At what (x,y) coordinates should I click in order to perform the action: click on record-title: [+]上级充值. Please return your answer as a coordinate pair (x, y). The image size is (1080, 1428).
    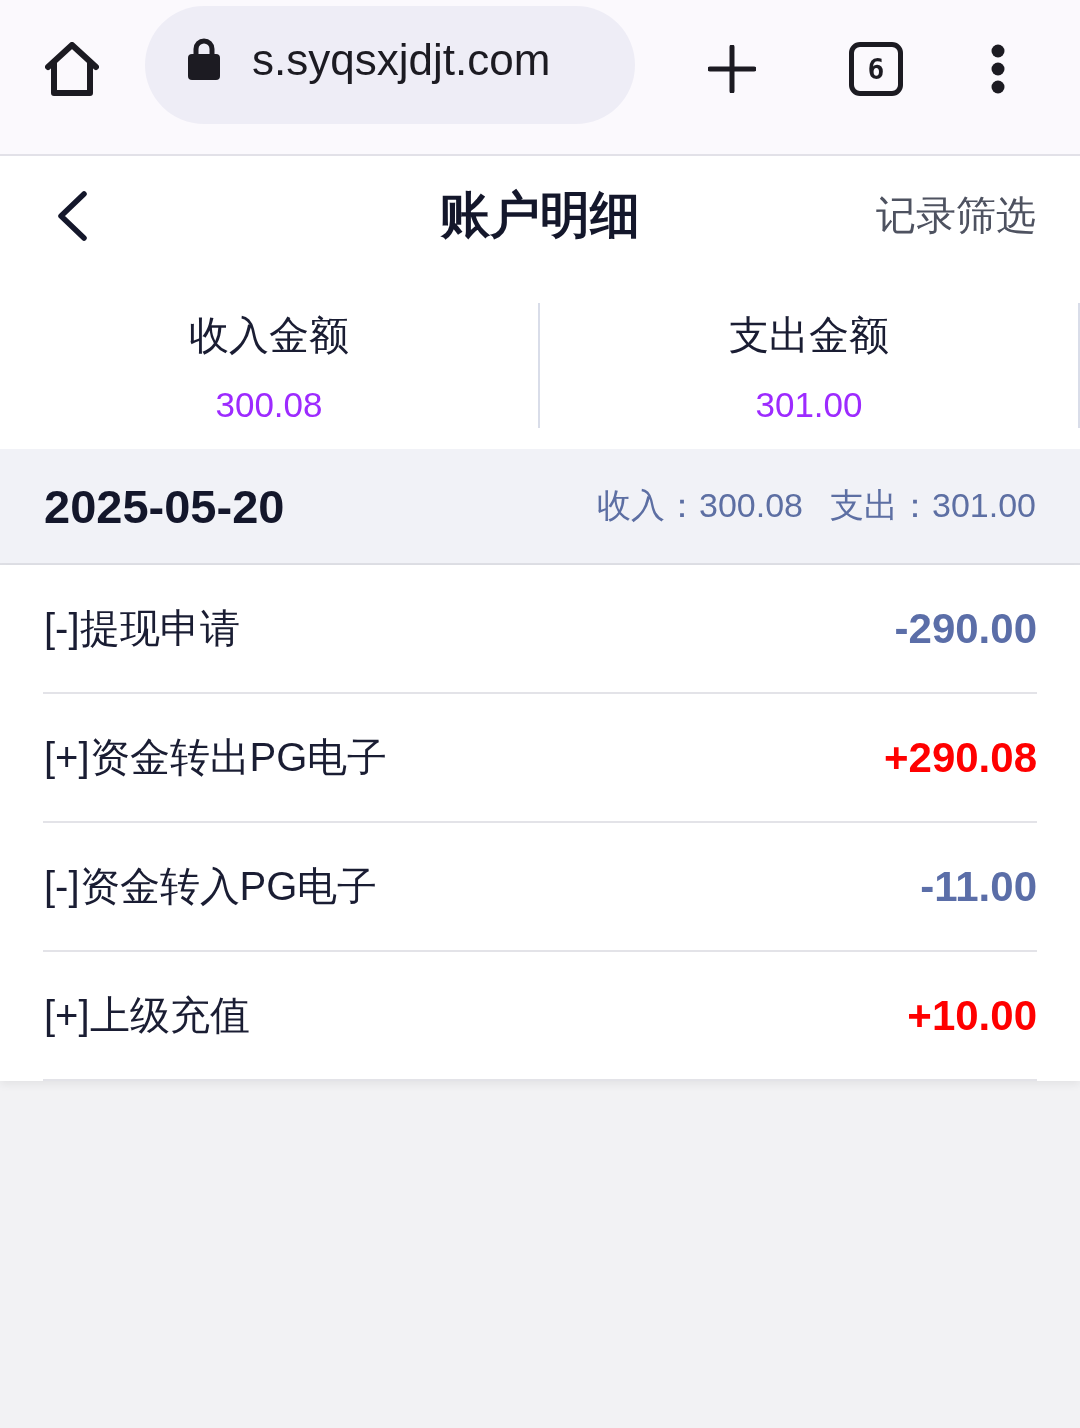
    Looking at the image, I should click on (147, 1015).